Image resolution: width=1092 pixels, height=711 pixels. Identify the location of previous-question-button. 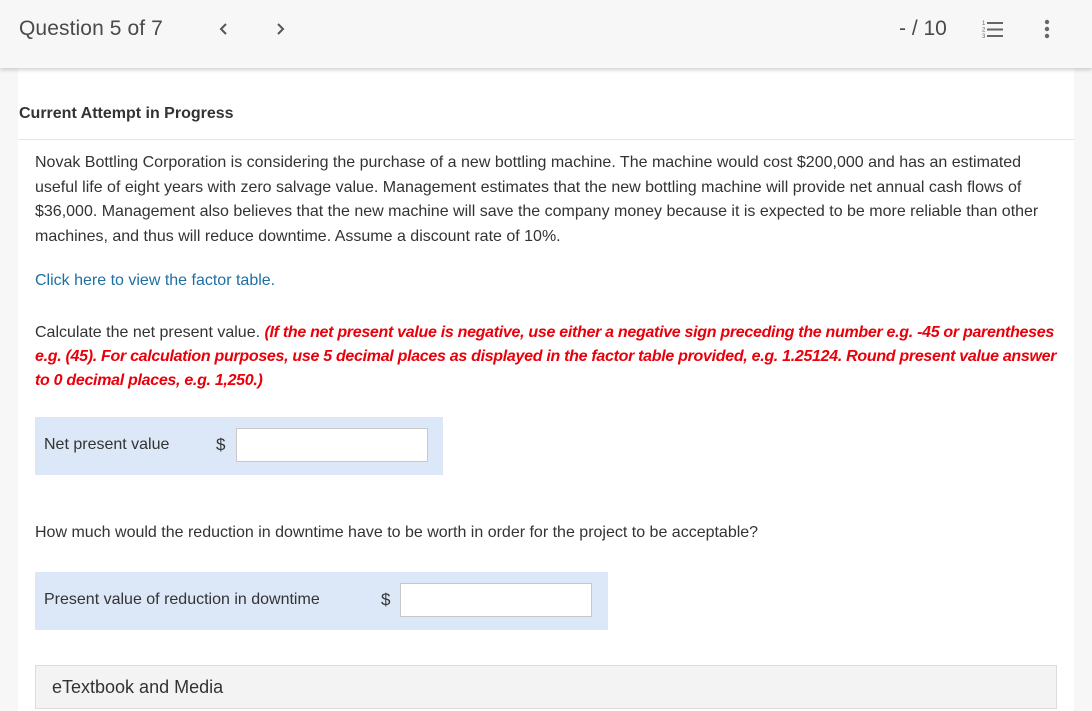
(224, 29).